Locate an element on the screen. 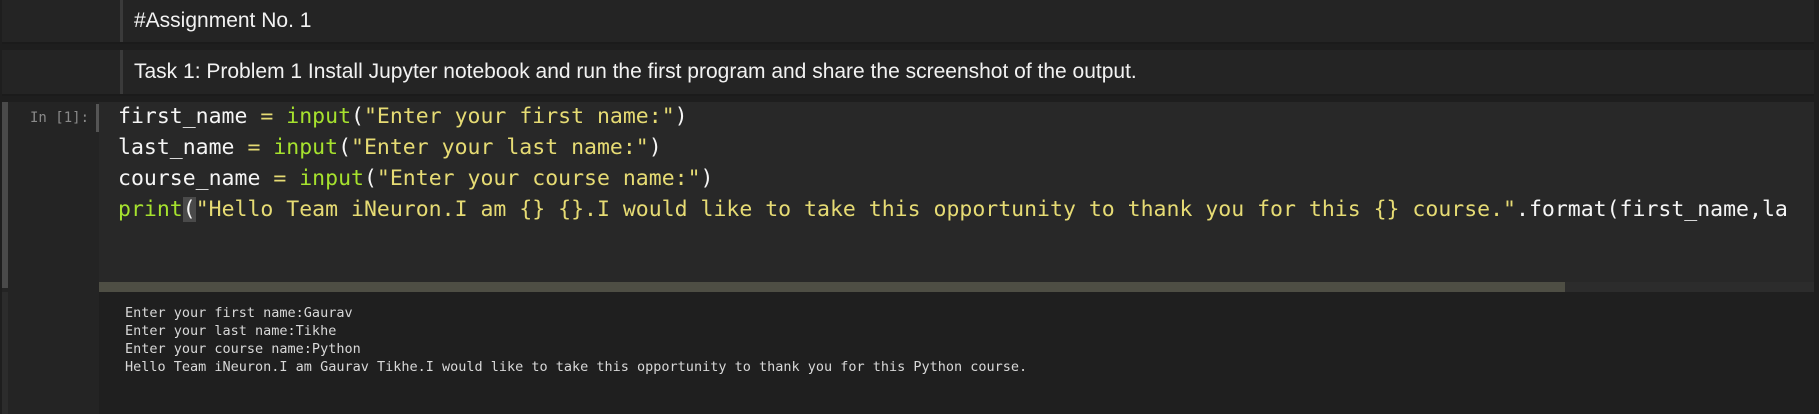  code-cursor-paren: ( is located at coordinates (189, 209).